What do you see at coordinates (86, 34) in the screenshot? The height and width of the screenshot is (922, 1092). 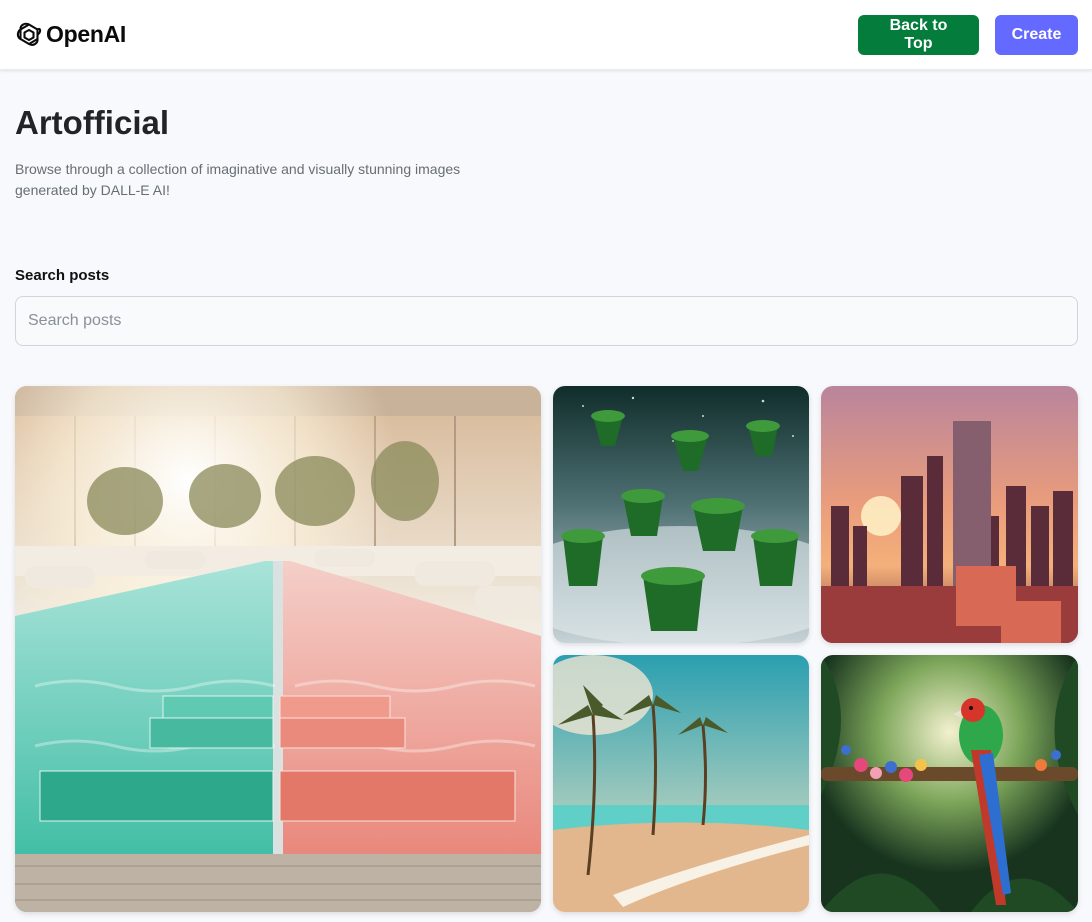 I see `logo-text: OpenAI` at bounding box center [86, 34].